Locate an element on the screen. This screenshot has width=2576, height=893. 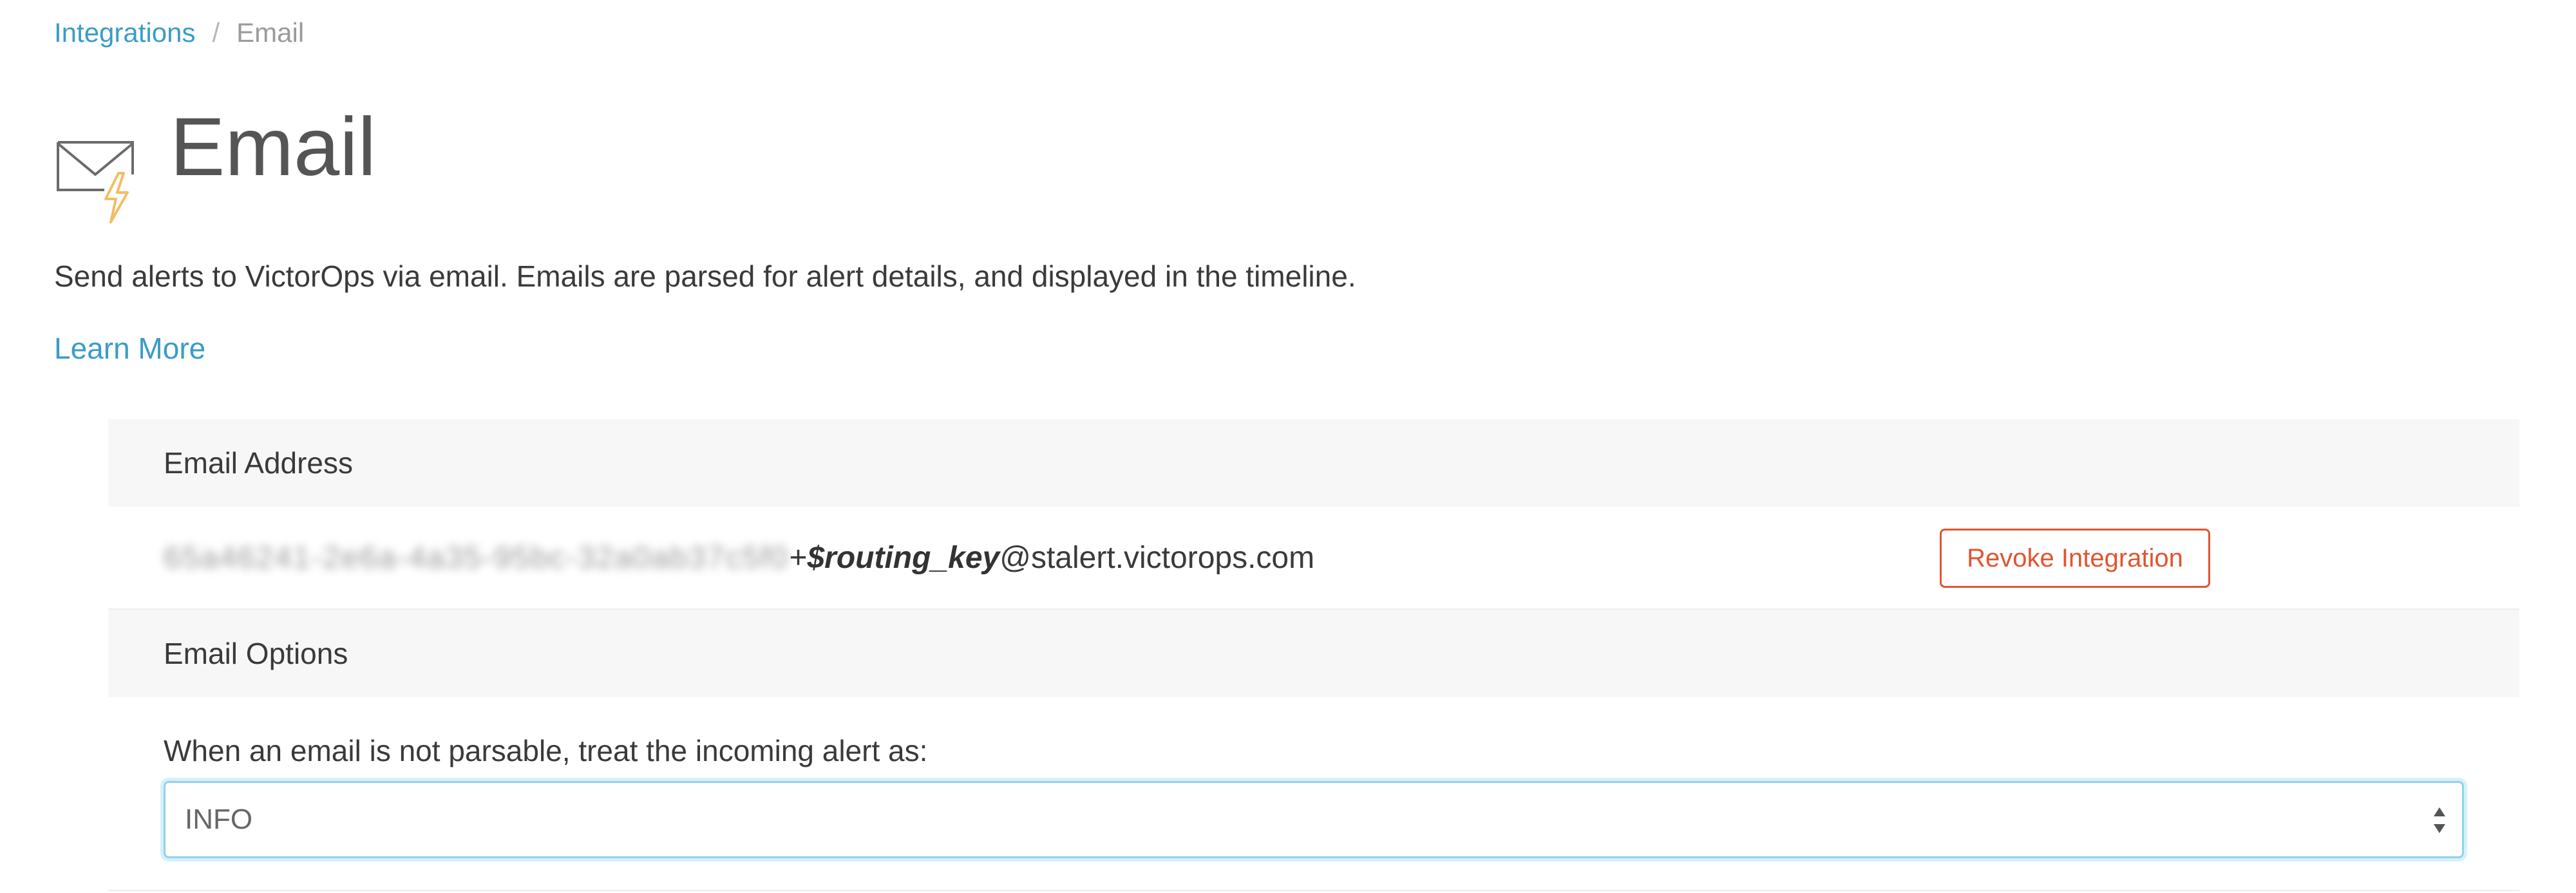
envelope-lightning-icon is located at coordinates (96, 181).